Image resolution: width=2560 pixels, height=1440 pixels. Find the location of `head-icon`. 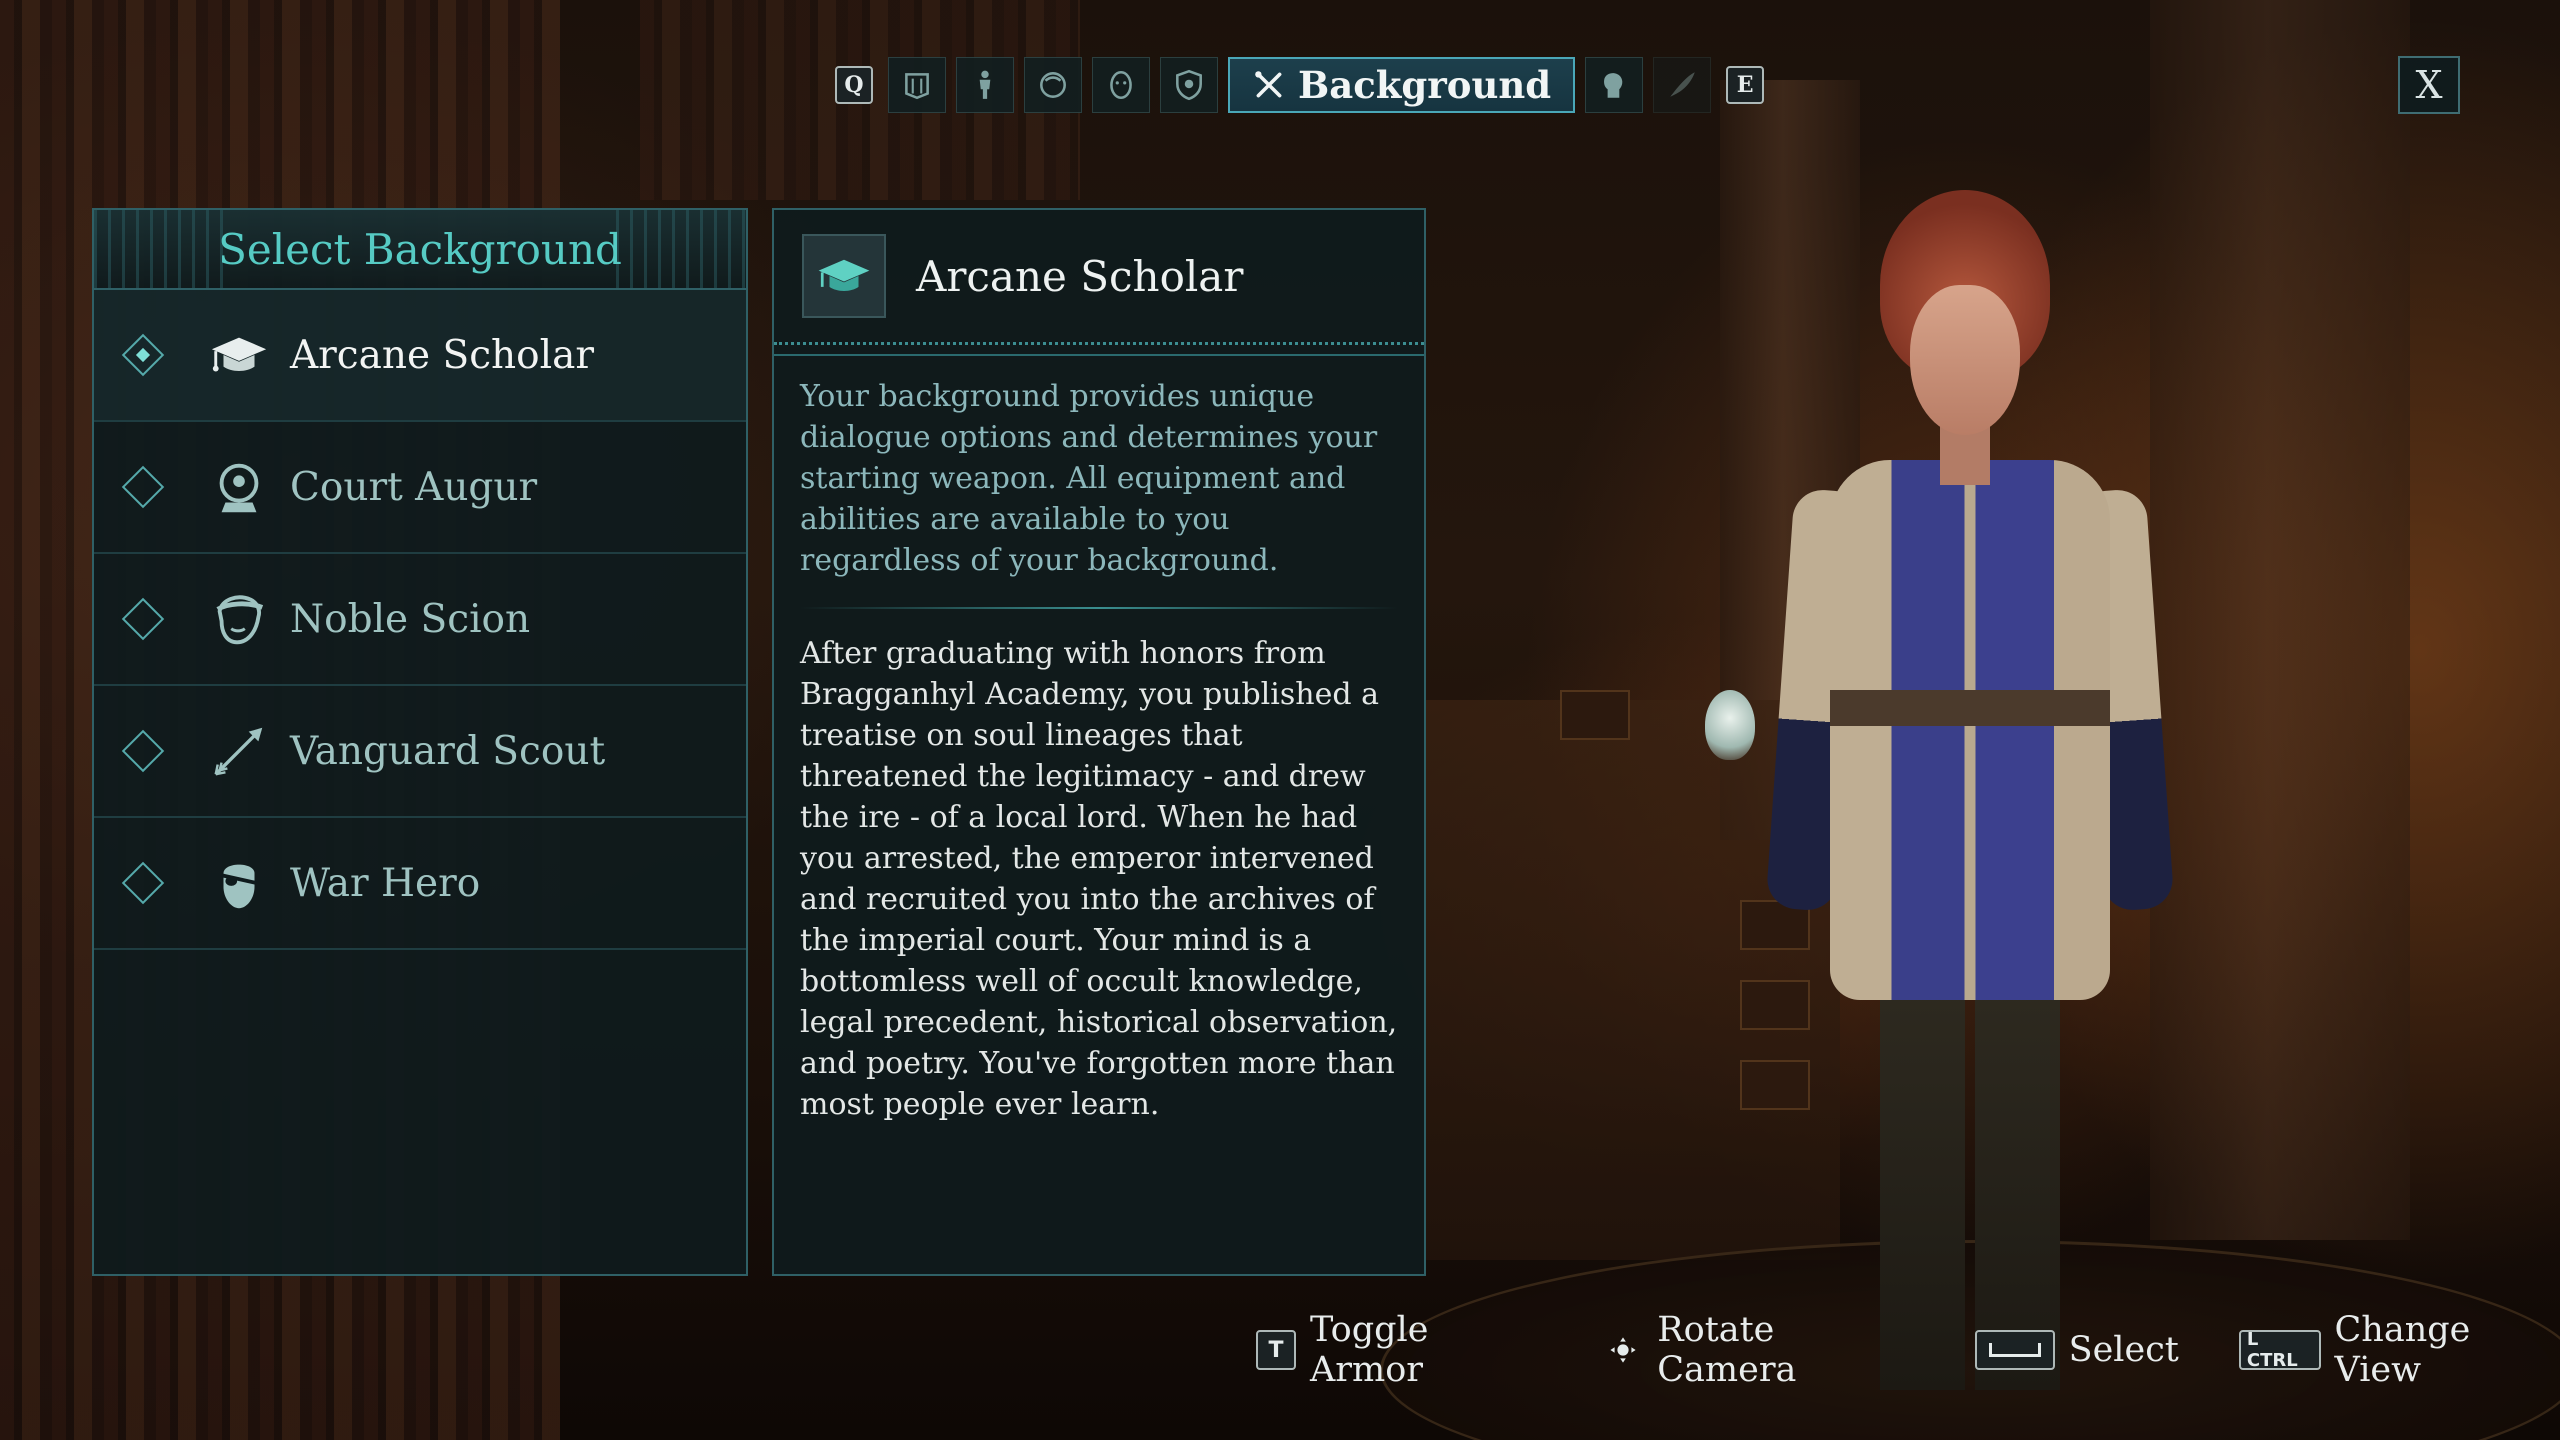

head-icon is located at coordinates (1053, 85).